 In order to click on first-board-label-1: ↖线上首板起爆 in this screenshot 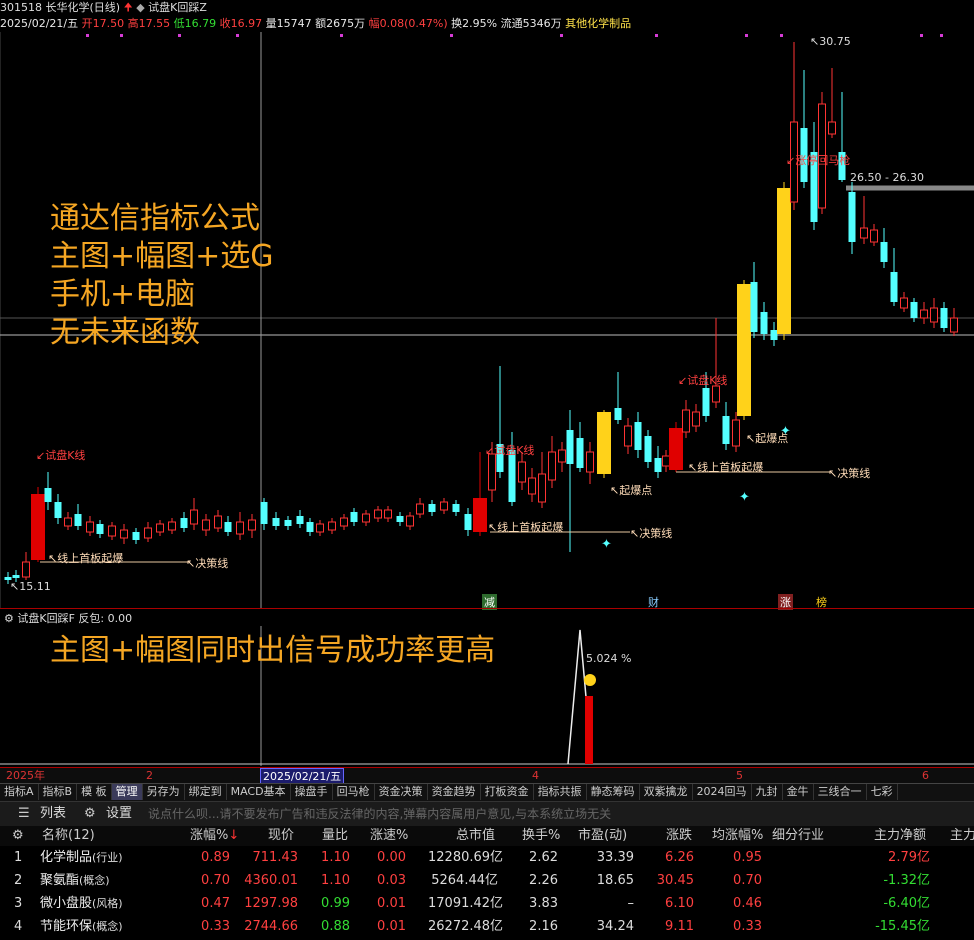, I will do `click(86, 558)`.